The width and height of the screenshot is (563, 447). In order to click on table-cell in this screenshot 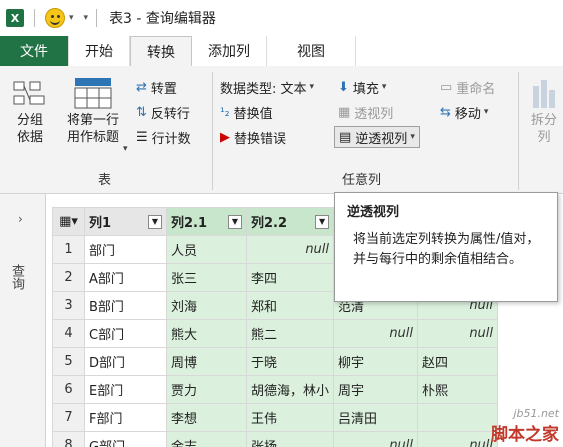, I will do `click(458, 417)`.